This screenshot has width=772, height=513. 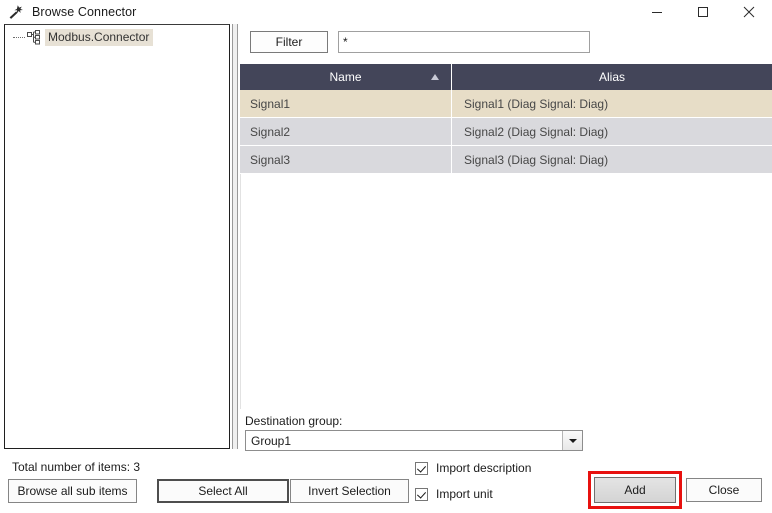 What do you see at coordinates (464, 494) in the screenshot?
I see `import-unit-label: Import unit` at bounding box center [464, 494].